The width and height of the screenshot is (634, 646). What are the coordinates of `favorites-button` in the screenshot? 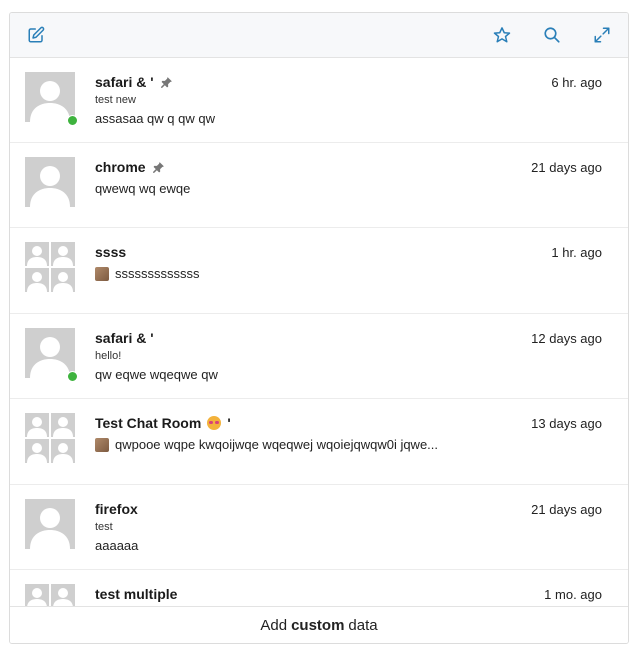 It's located at (502, 35).